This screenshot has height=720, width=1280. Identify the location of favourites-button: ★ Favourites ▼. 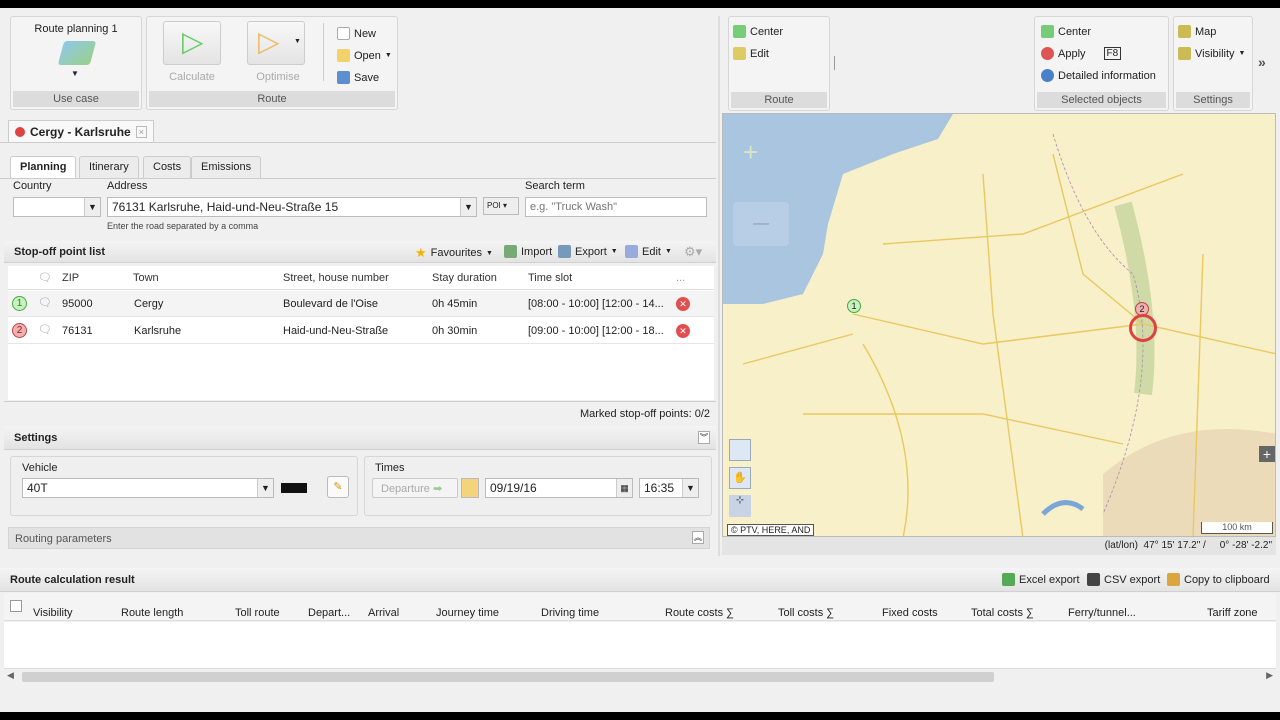
(454, 253).